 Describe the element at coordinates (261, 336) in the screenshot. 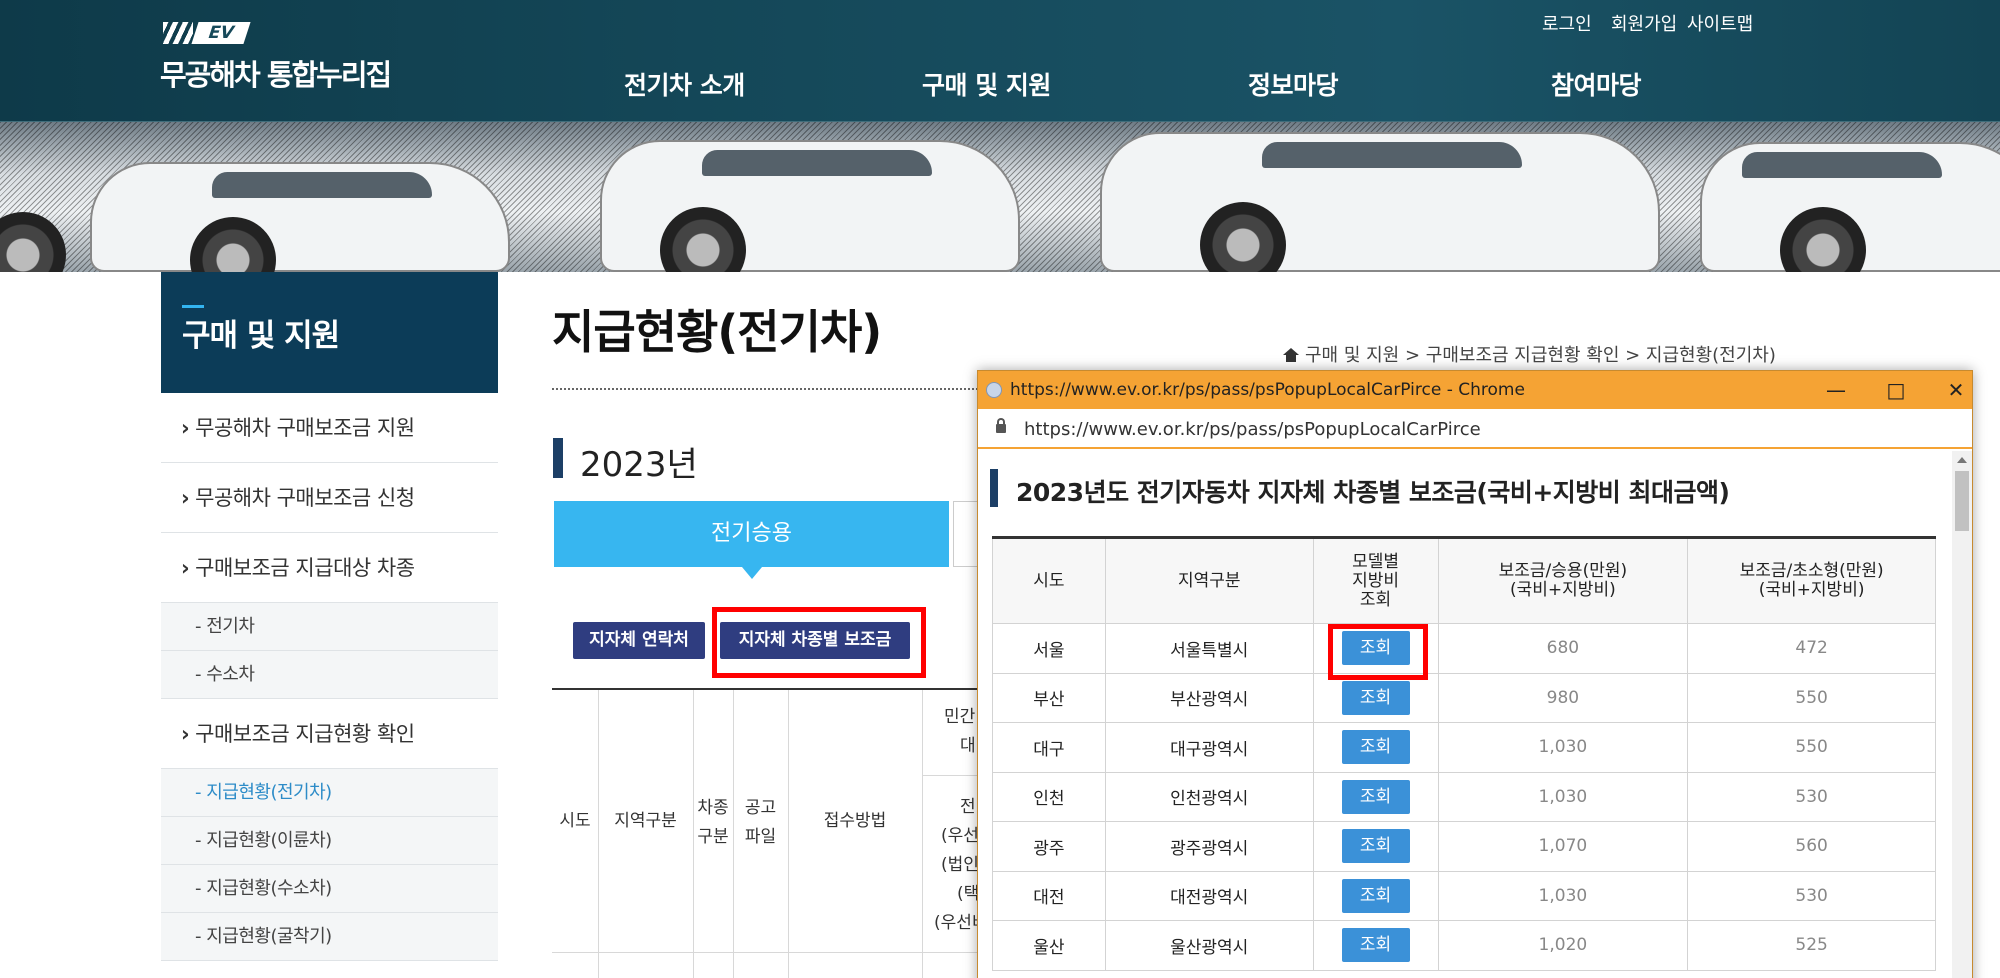

I see `sidebar-title: 구매 및 지원` at that location.